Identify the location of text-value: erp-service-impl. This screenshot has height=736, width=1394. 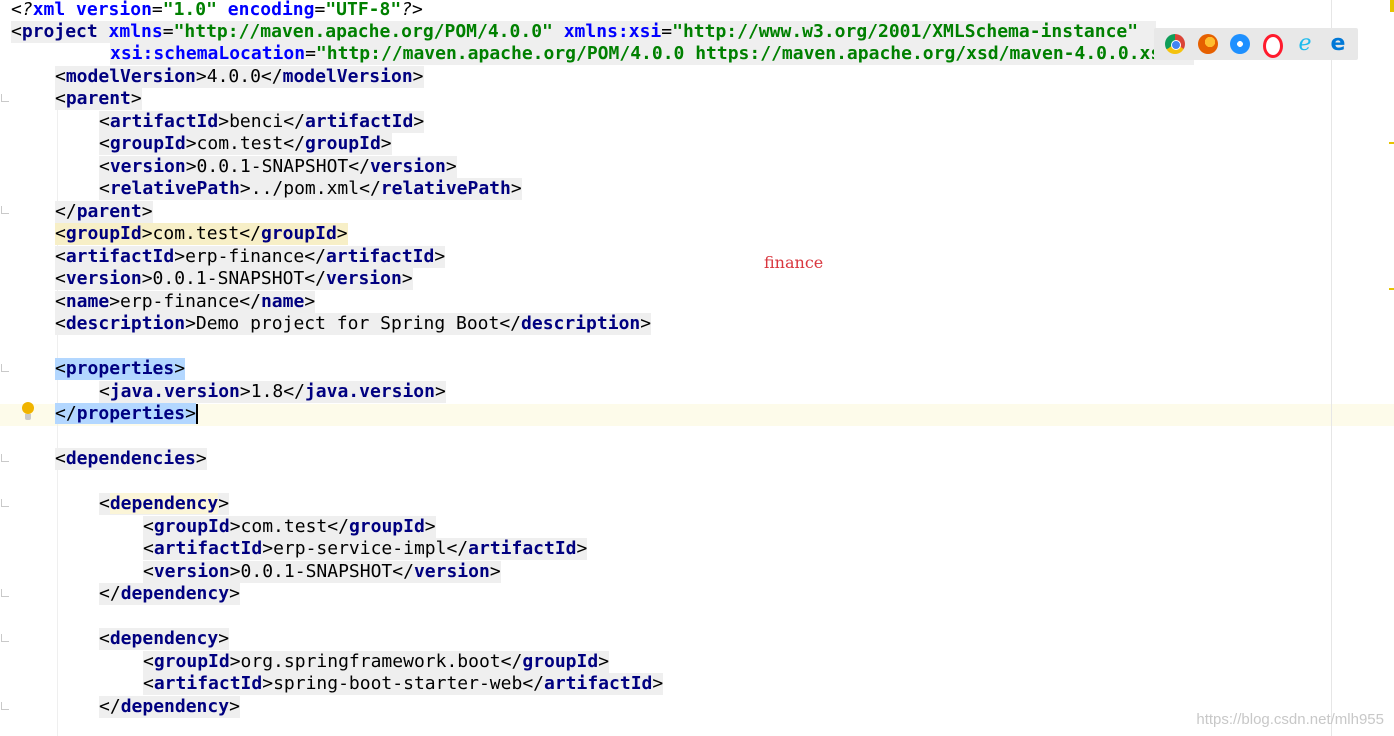
(360, 548).